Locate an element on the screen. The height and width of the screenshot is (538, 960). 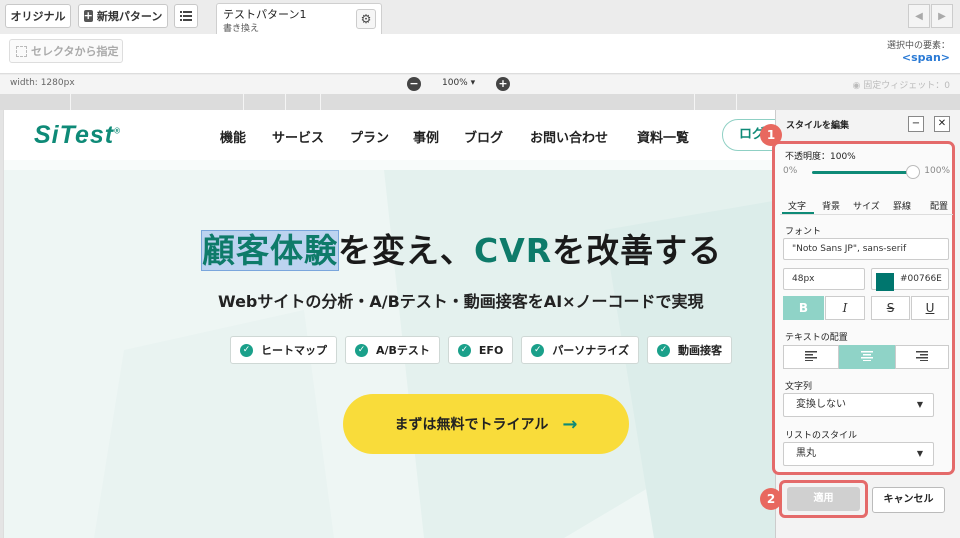
nav-blog: ブログ is located at coordinates (483, 136).